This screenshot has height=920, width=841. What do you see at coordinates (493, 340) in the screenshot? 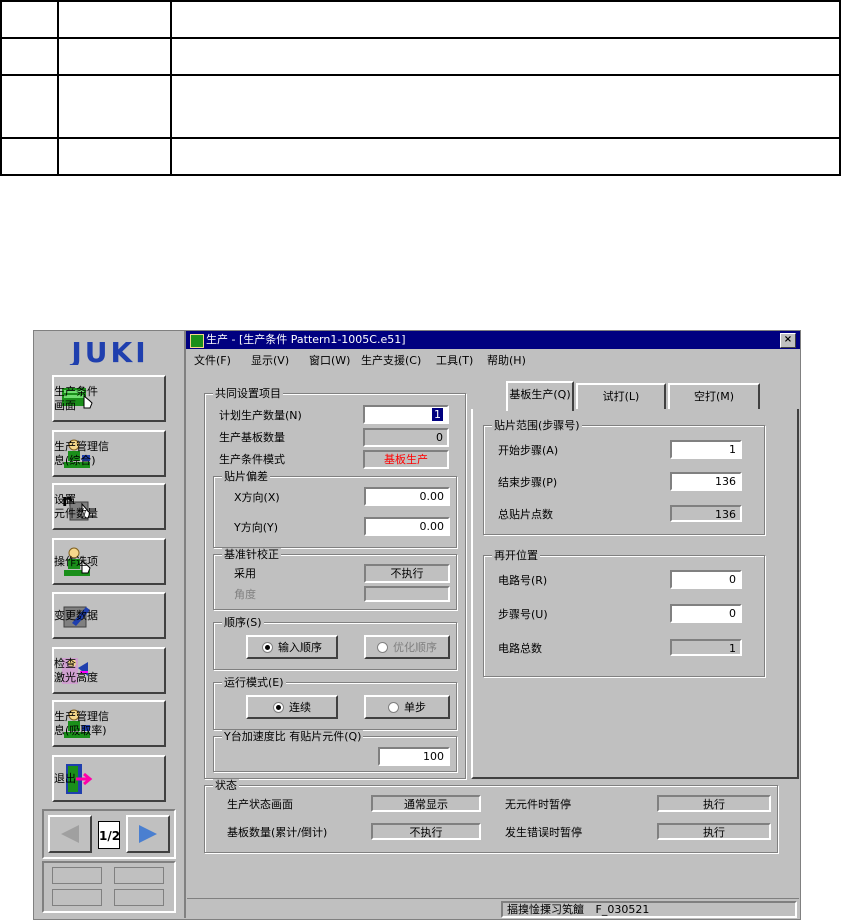
I see `title-bar: 生产 - [生产条件 Pattern1-1005C.e51] ×` at bounding box center [493, 340].